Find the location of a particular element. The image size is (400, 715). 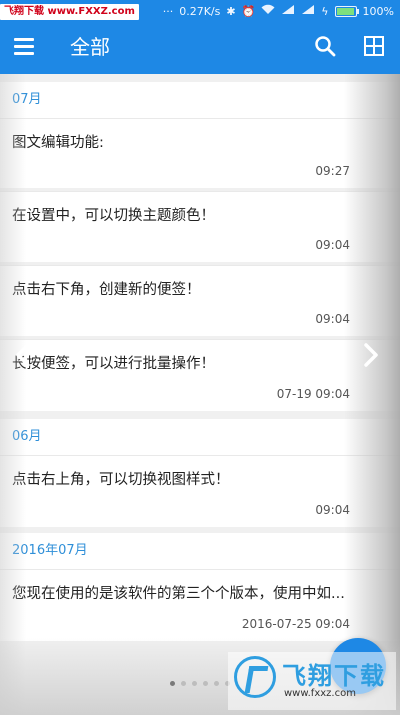

logo-brand: 飞翔下载 is located at coordinates (334, 676).